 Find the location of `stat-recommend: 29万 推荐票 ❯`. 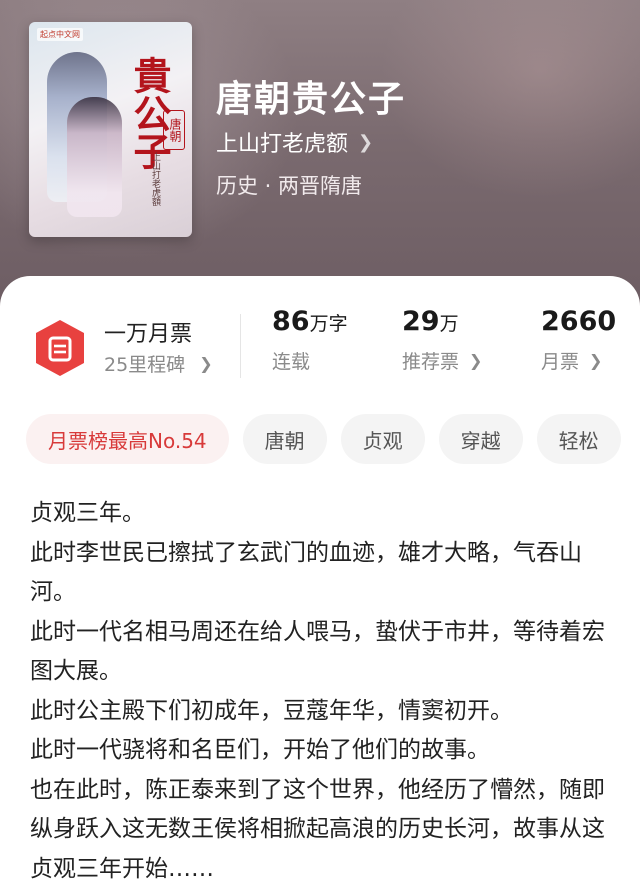

stat-recommend: 29万 推荐票 ❯ is located at coordinates (442, 340).